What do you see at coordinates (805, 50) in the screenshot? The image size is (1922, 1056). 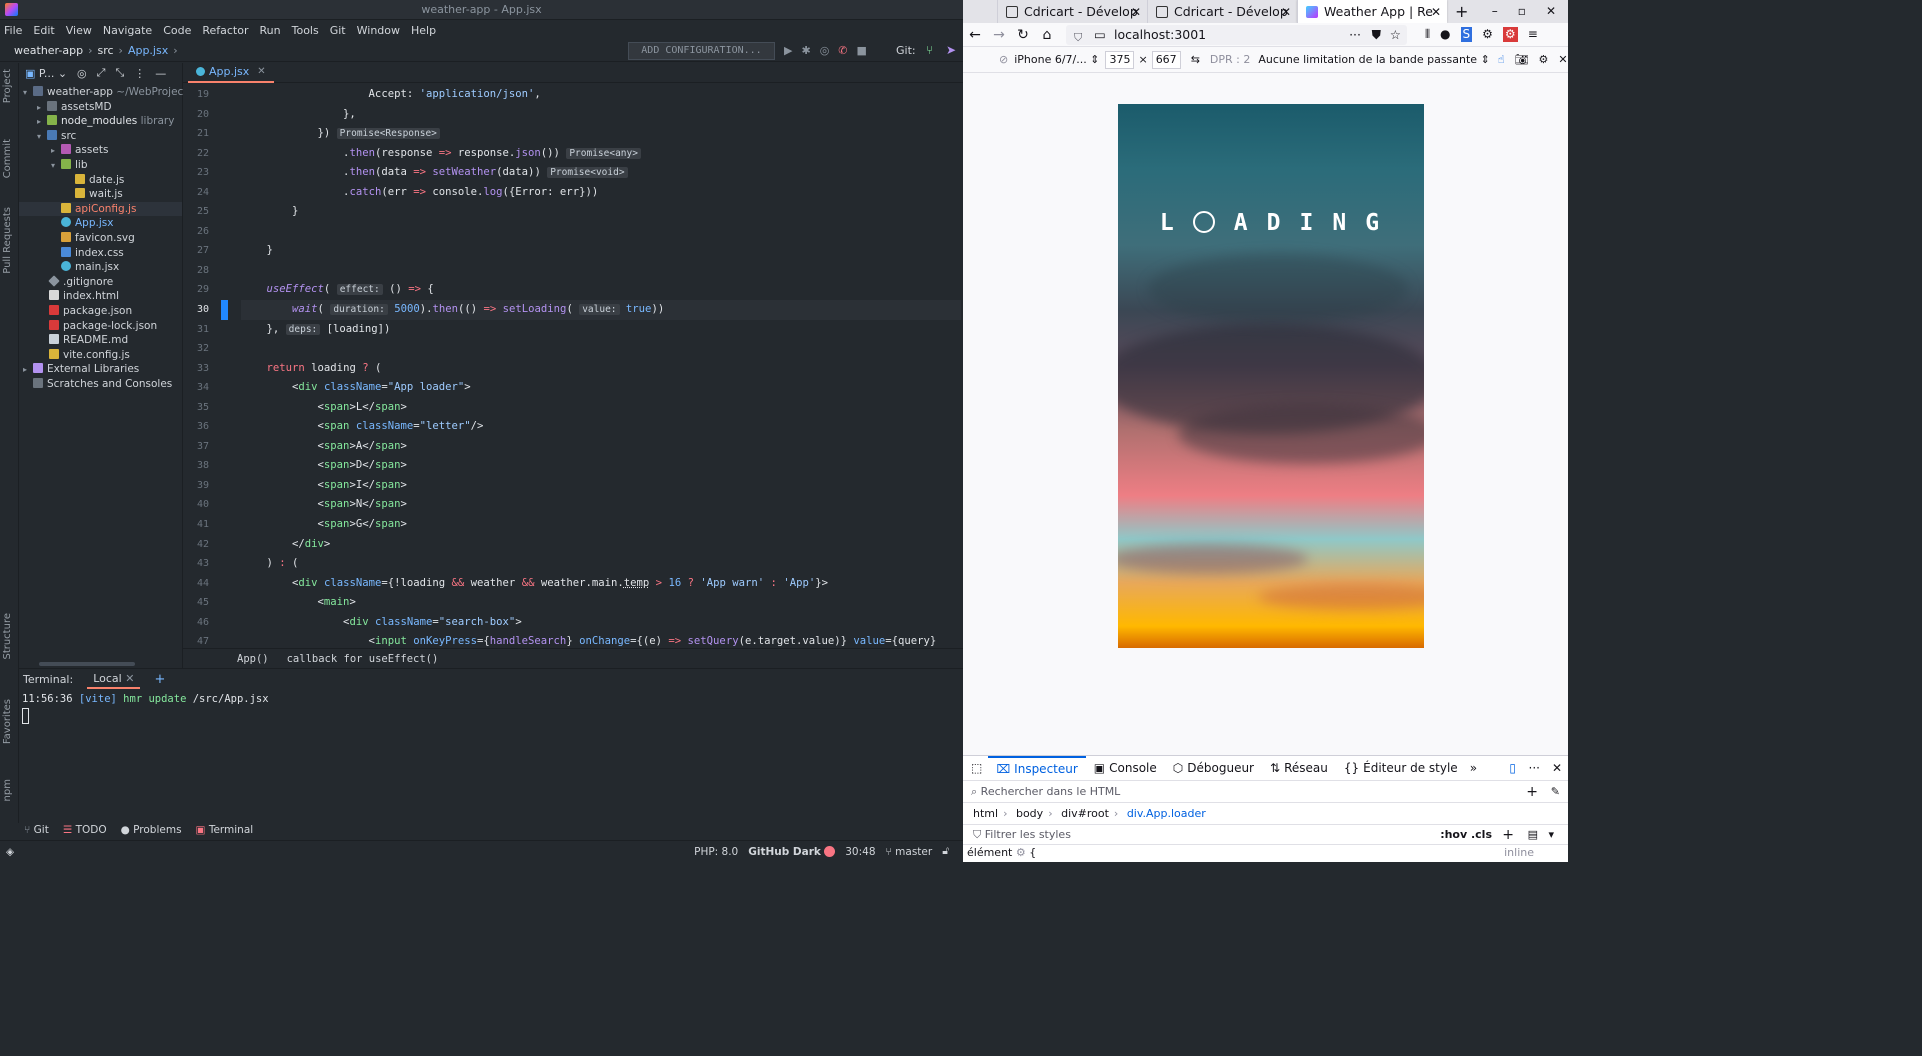 I see `debug-icon: ✱` at bounding box center [805, 50].